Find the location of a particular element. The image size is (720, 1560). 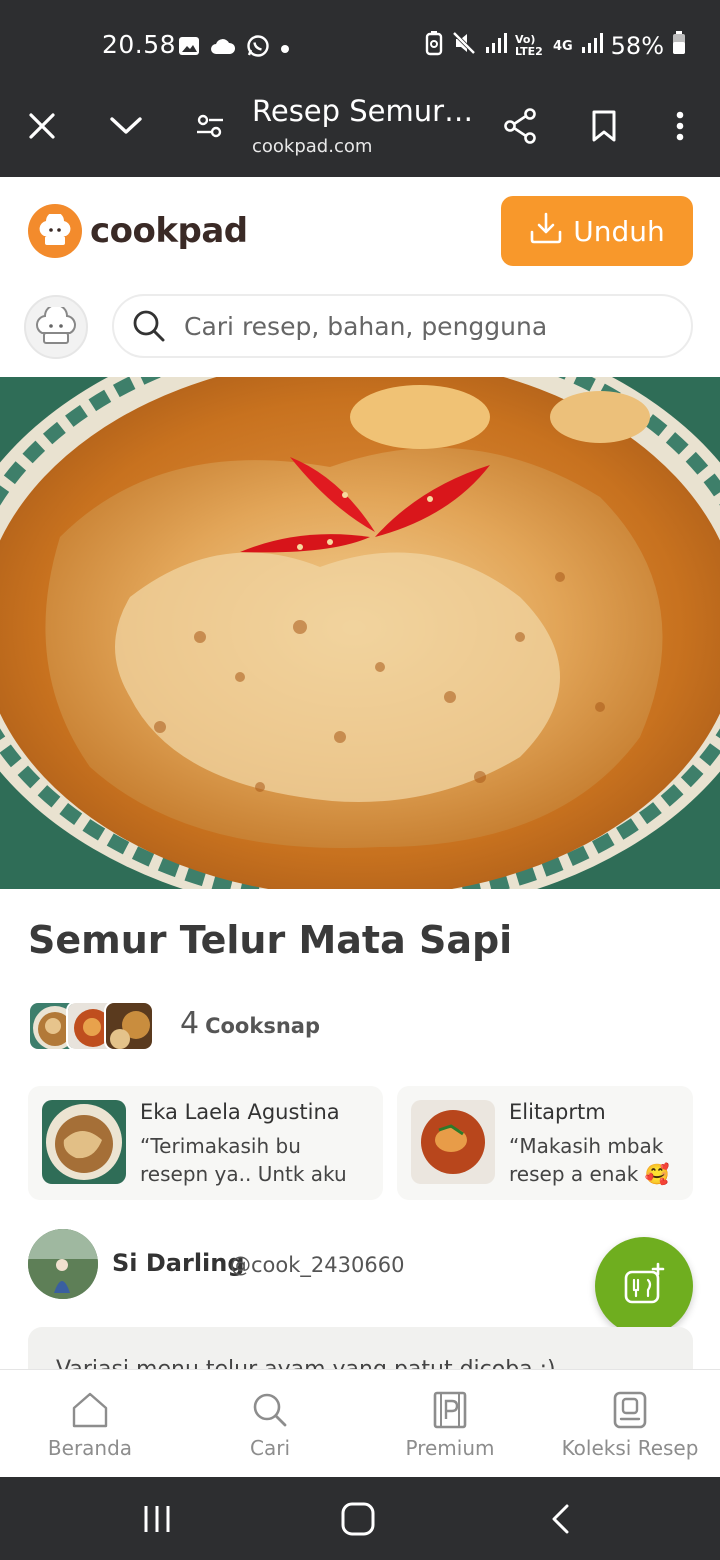

nav-premium: Premium is located at coordinates (450, 1424).